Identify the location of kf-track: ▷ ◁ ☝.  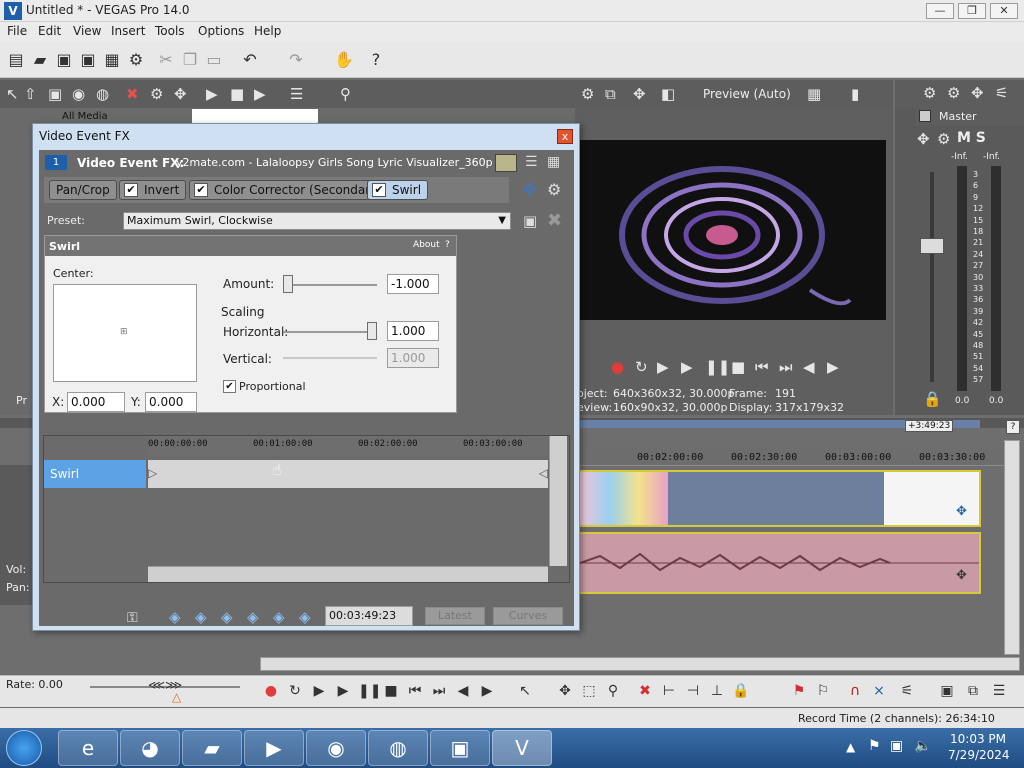
(348, 474).